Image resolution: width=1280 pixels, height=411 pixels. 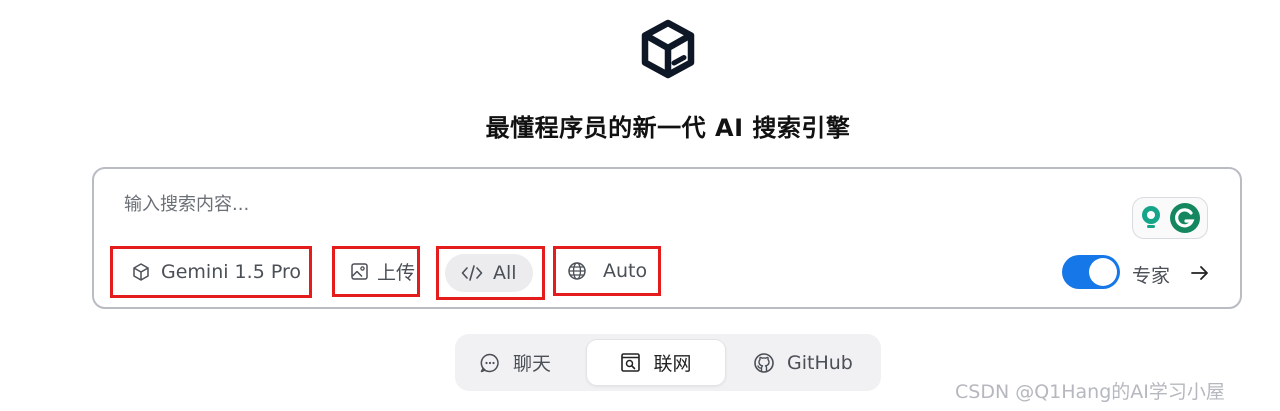 I want to click on browser-extension-icons, so click(x=1170, y=218).